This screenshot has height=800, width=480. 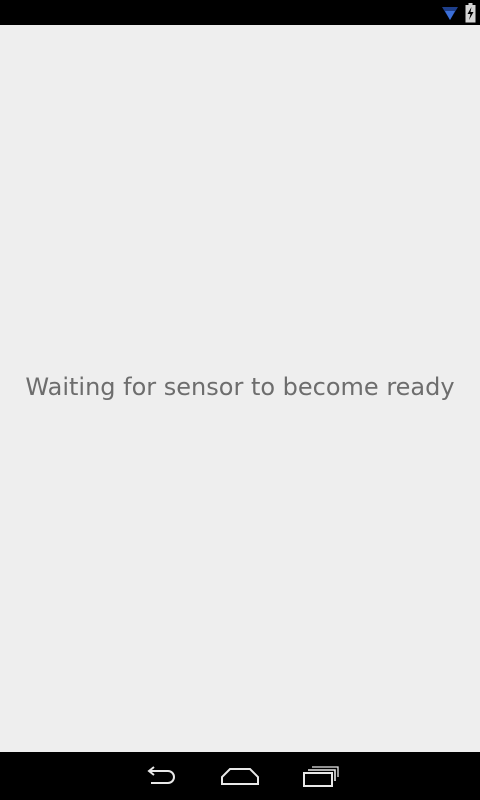 I want to click on navigation-bar, so click(x=240, y=776).